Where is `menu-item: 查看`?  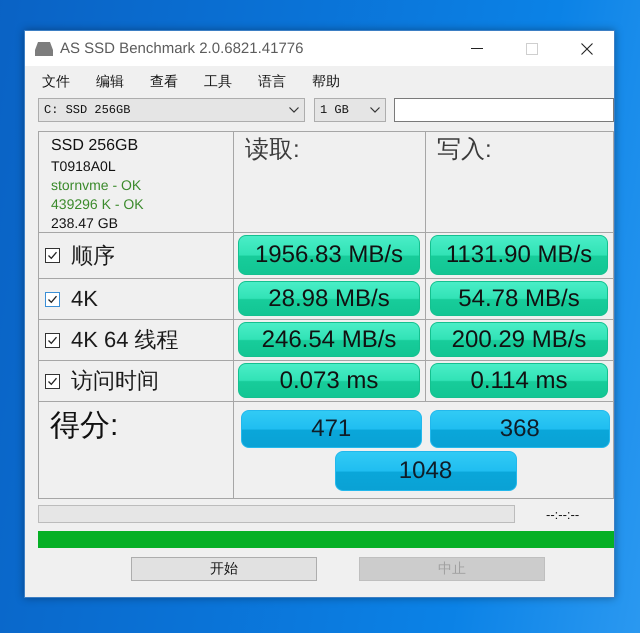 menu-item: 查看 is located at coordinates (164, 81).